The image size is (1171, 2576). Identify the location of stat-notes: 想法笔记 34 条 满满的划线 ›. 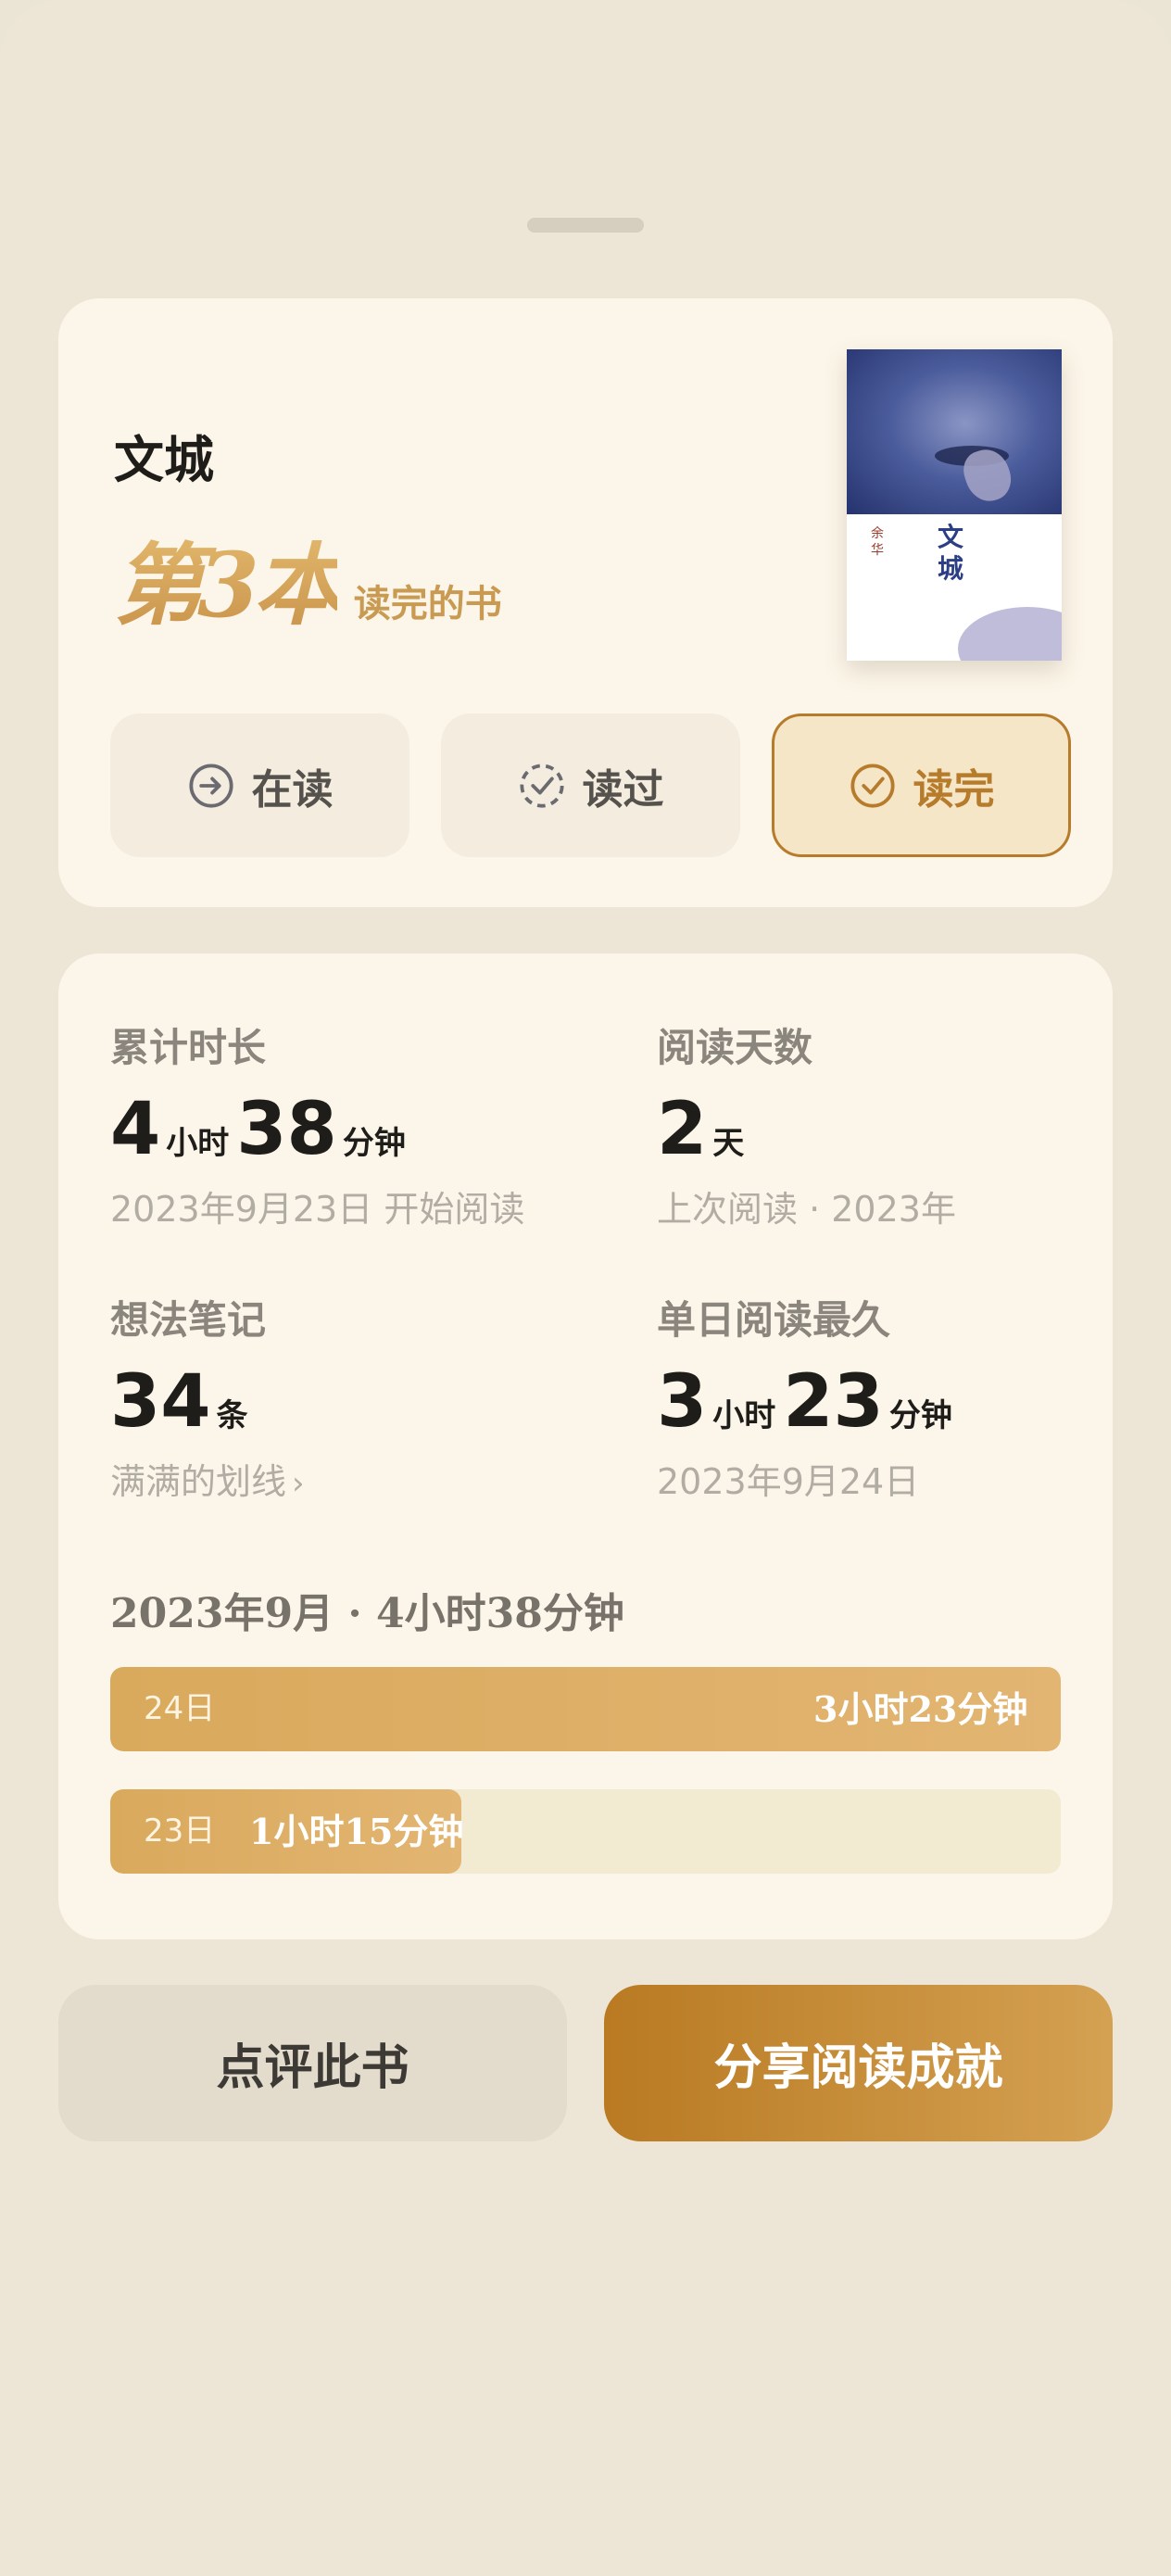
(208, 1397).